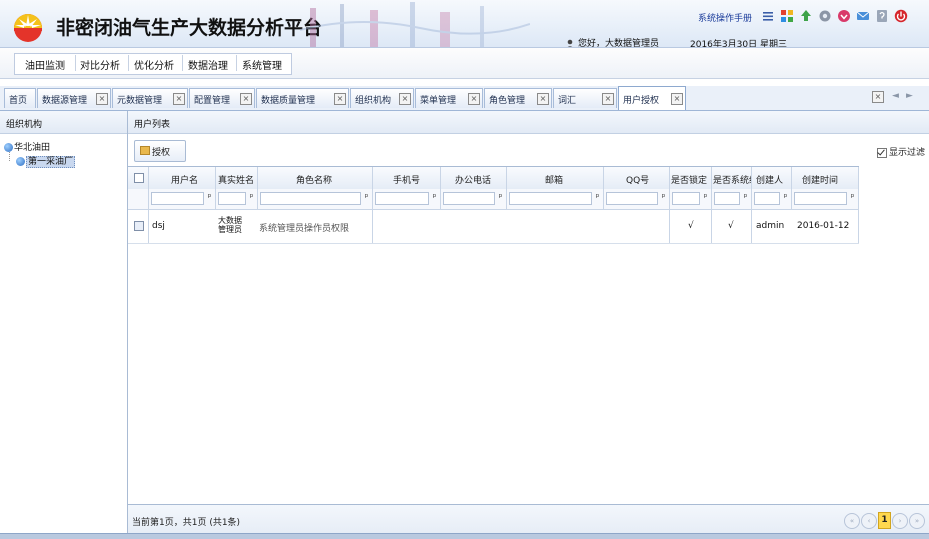 The height and width of the screenshot is (539, 929). What do you see at coordinates (825, 178) in the screenshot?
I see `col-header-created: 创建时间` at bounding box center [825, 178].